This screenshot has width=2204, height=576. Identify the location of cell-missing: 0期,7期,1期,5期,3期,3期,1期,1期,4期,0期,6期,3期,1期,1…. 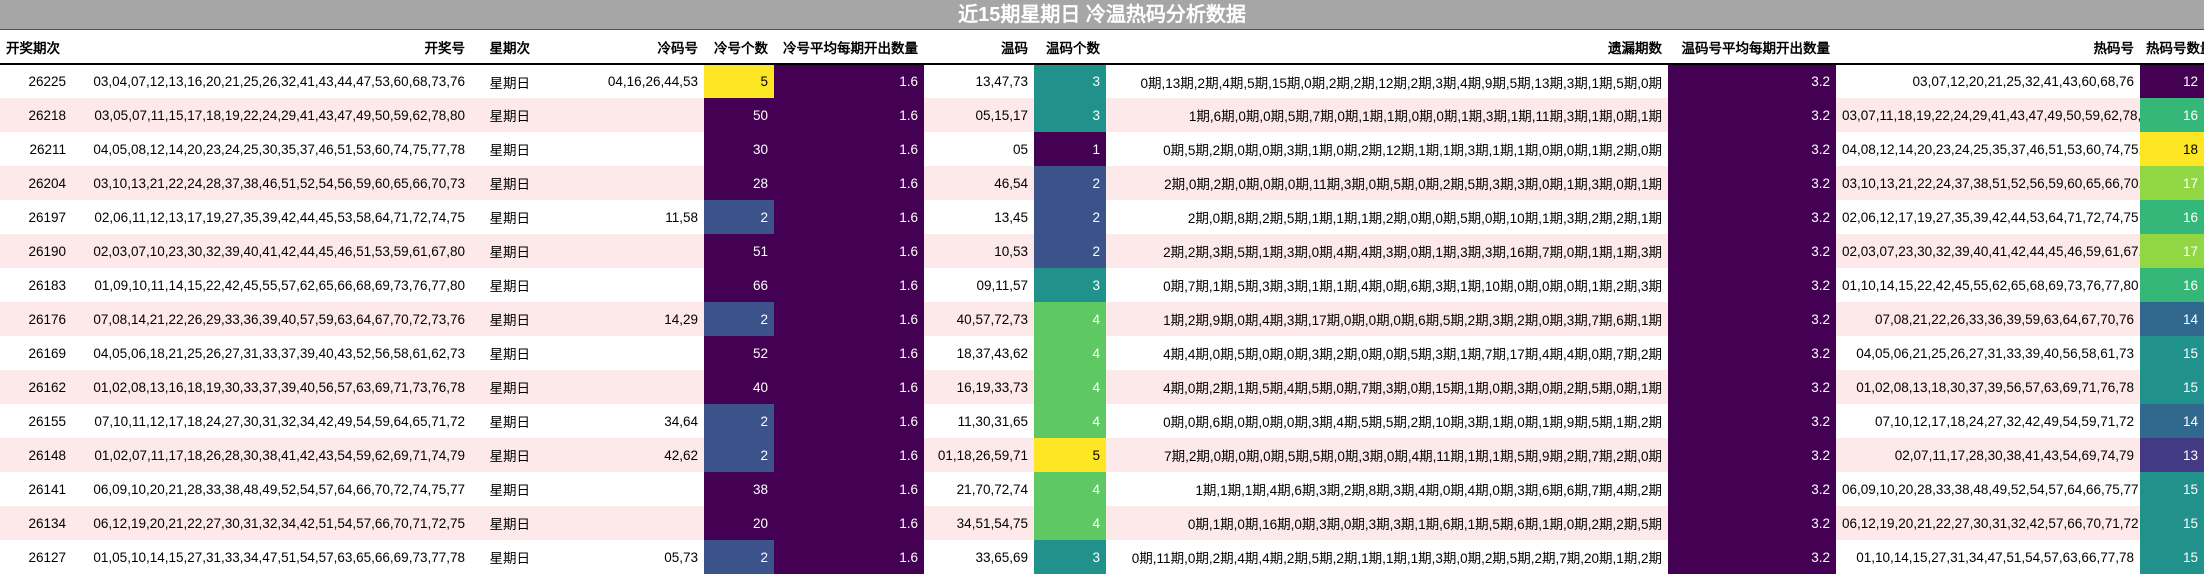
(1387, 285).